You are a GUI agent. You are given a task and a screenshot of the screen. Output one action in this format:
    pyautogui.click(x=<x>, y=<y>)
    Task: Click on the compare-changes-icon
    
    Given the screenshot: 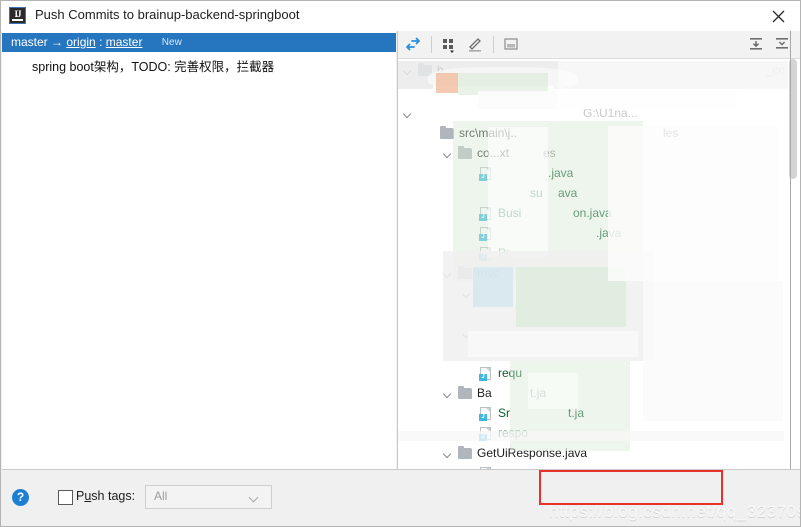 What is the action you would take?
    pyautogui.click(x=414, y=44)
    